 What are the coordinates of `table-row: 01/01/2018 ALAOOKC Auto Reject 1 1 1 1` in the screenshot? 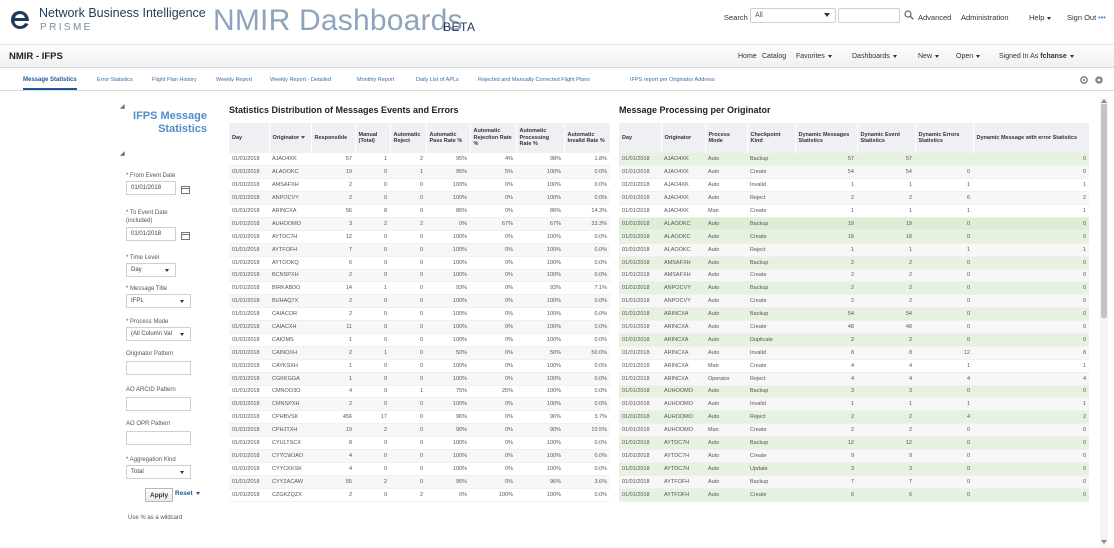 It's located at (854, 250).